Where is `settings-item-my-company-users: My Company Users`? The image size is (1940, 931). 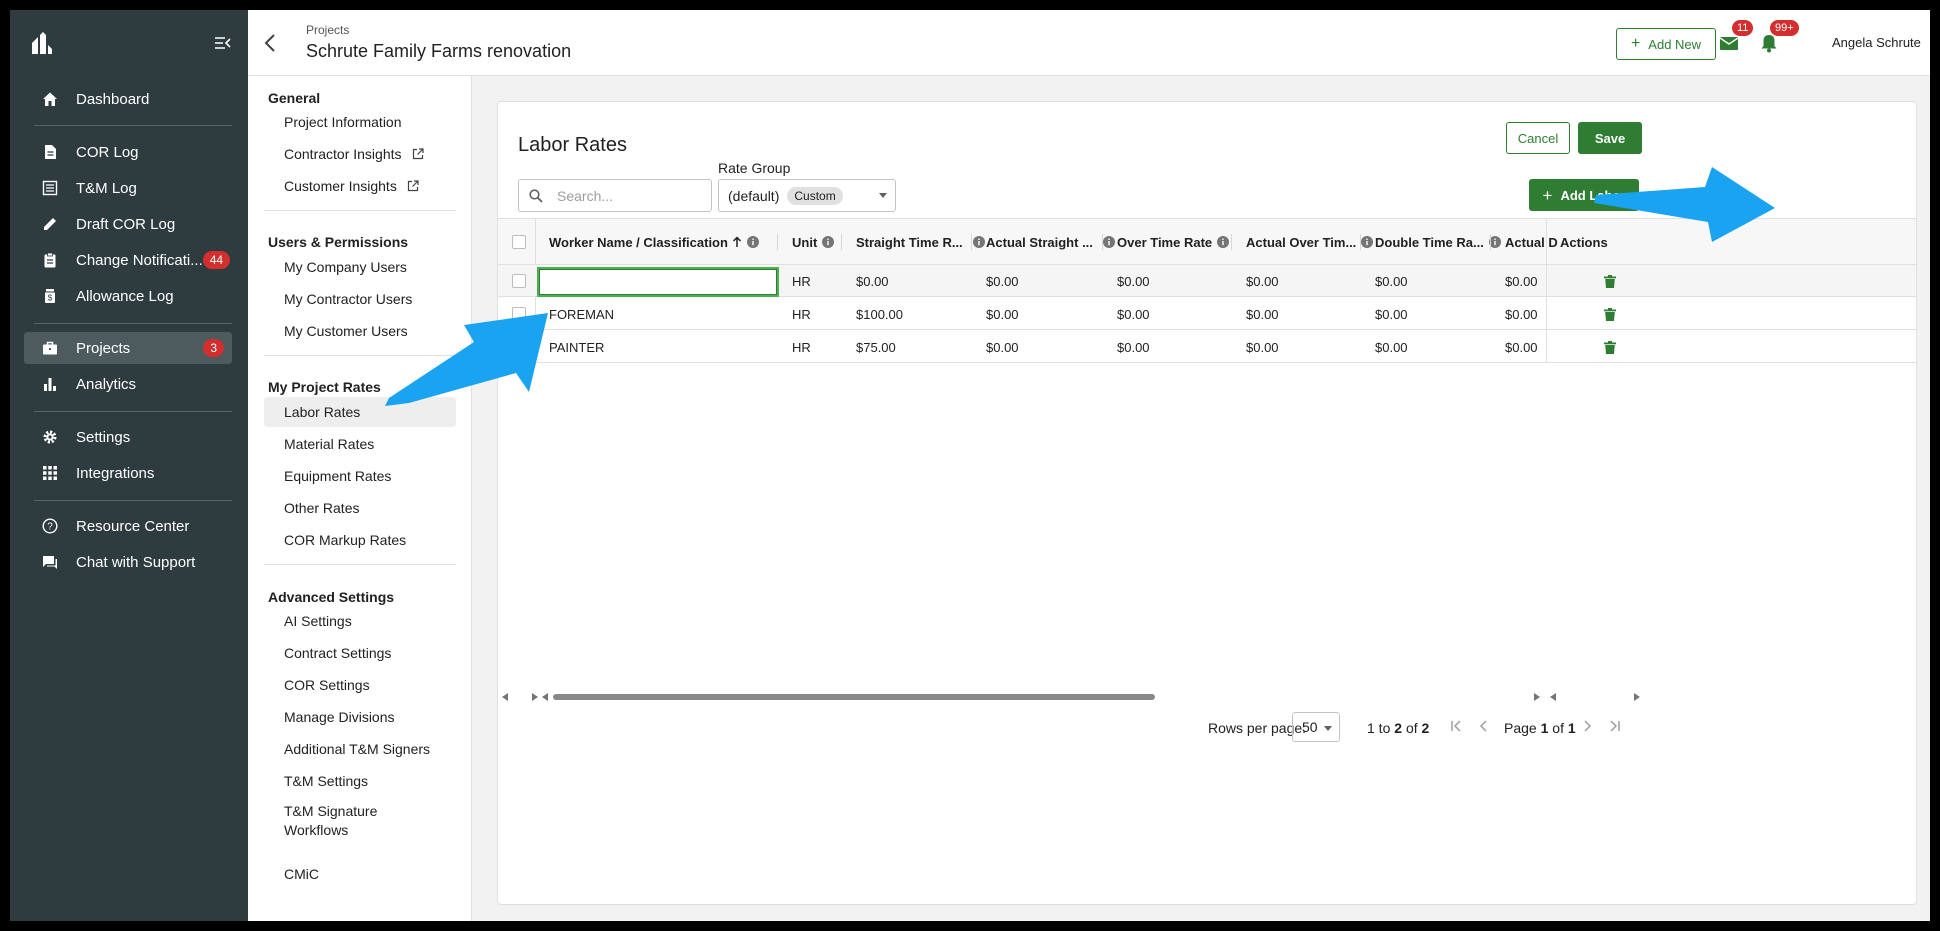
settings-item-my-company-users: My Company Users is located at coordinates (360, 267).